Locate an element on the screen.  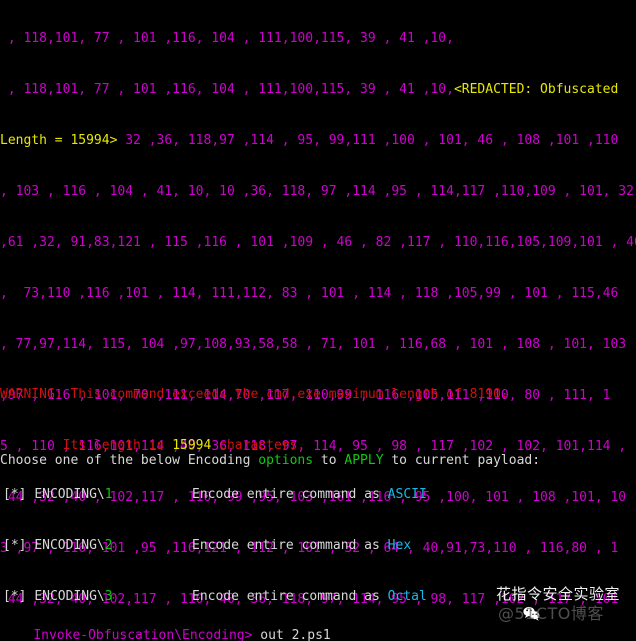
watermark-title: 花指令安全实验室 is located at coordinates (558, 594).